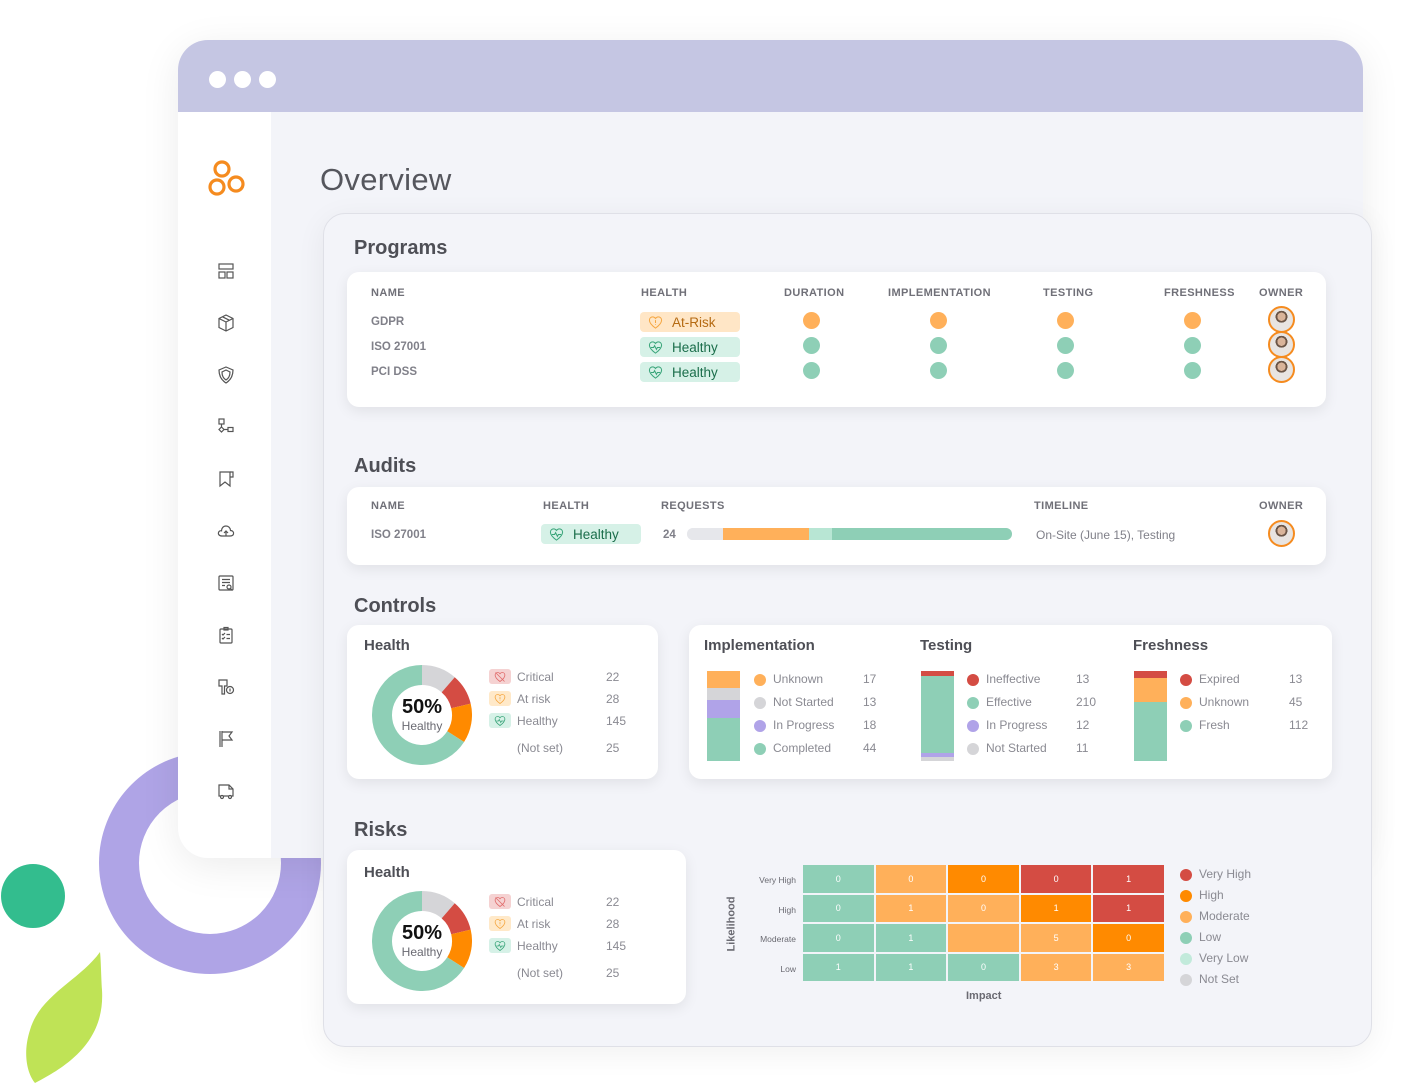 The image size is (1404, 1085). I want to click on health-badge: At-Risk, so click(690, 322).